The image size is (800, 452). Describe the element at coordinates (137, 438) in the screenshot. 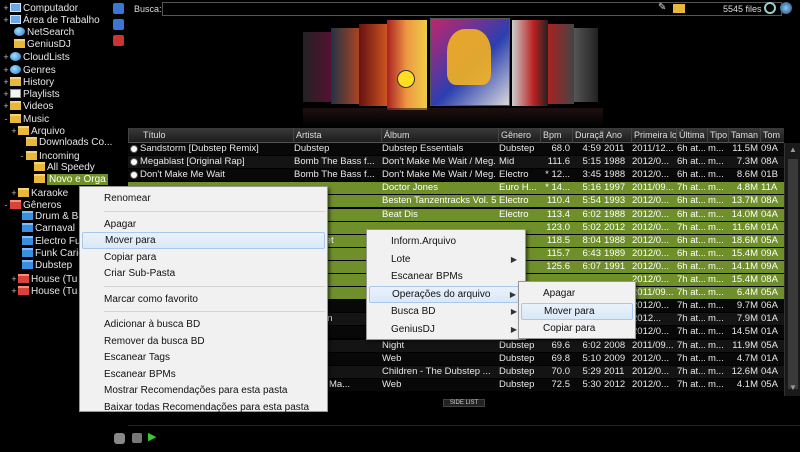

I see `settings-icon` at that location.